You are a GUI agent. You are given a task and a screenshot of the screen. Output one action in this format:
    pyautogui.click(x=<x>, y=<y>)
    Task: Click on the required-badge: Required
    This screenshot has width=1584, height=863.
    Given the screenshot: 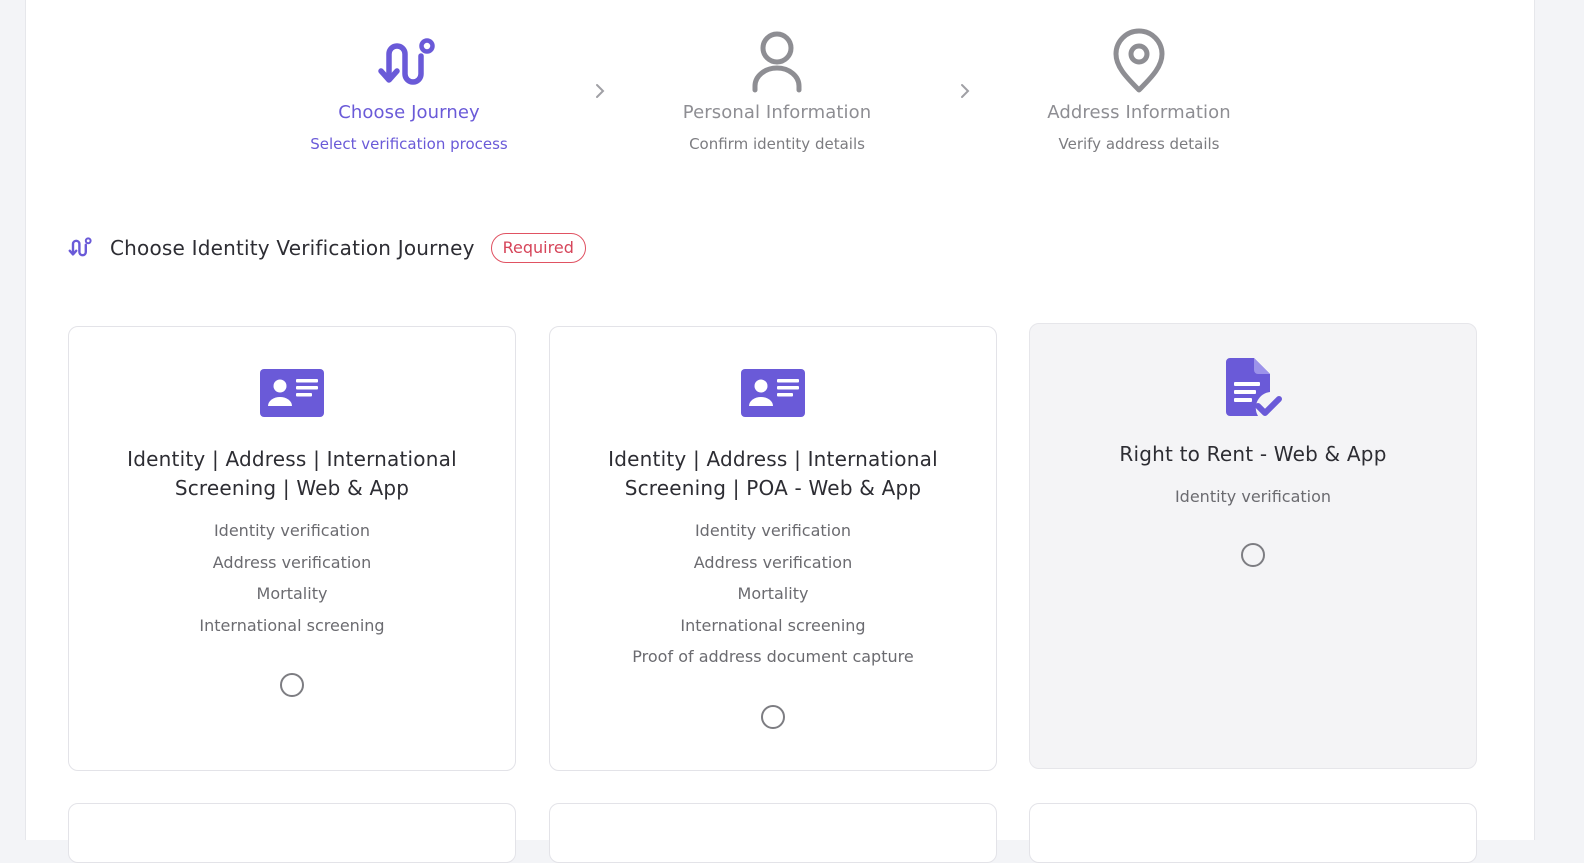 What is the action you would take?
    pyautogui.click(x=538, y=248)
    